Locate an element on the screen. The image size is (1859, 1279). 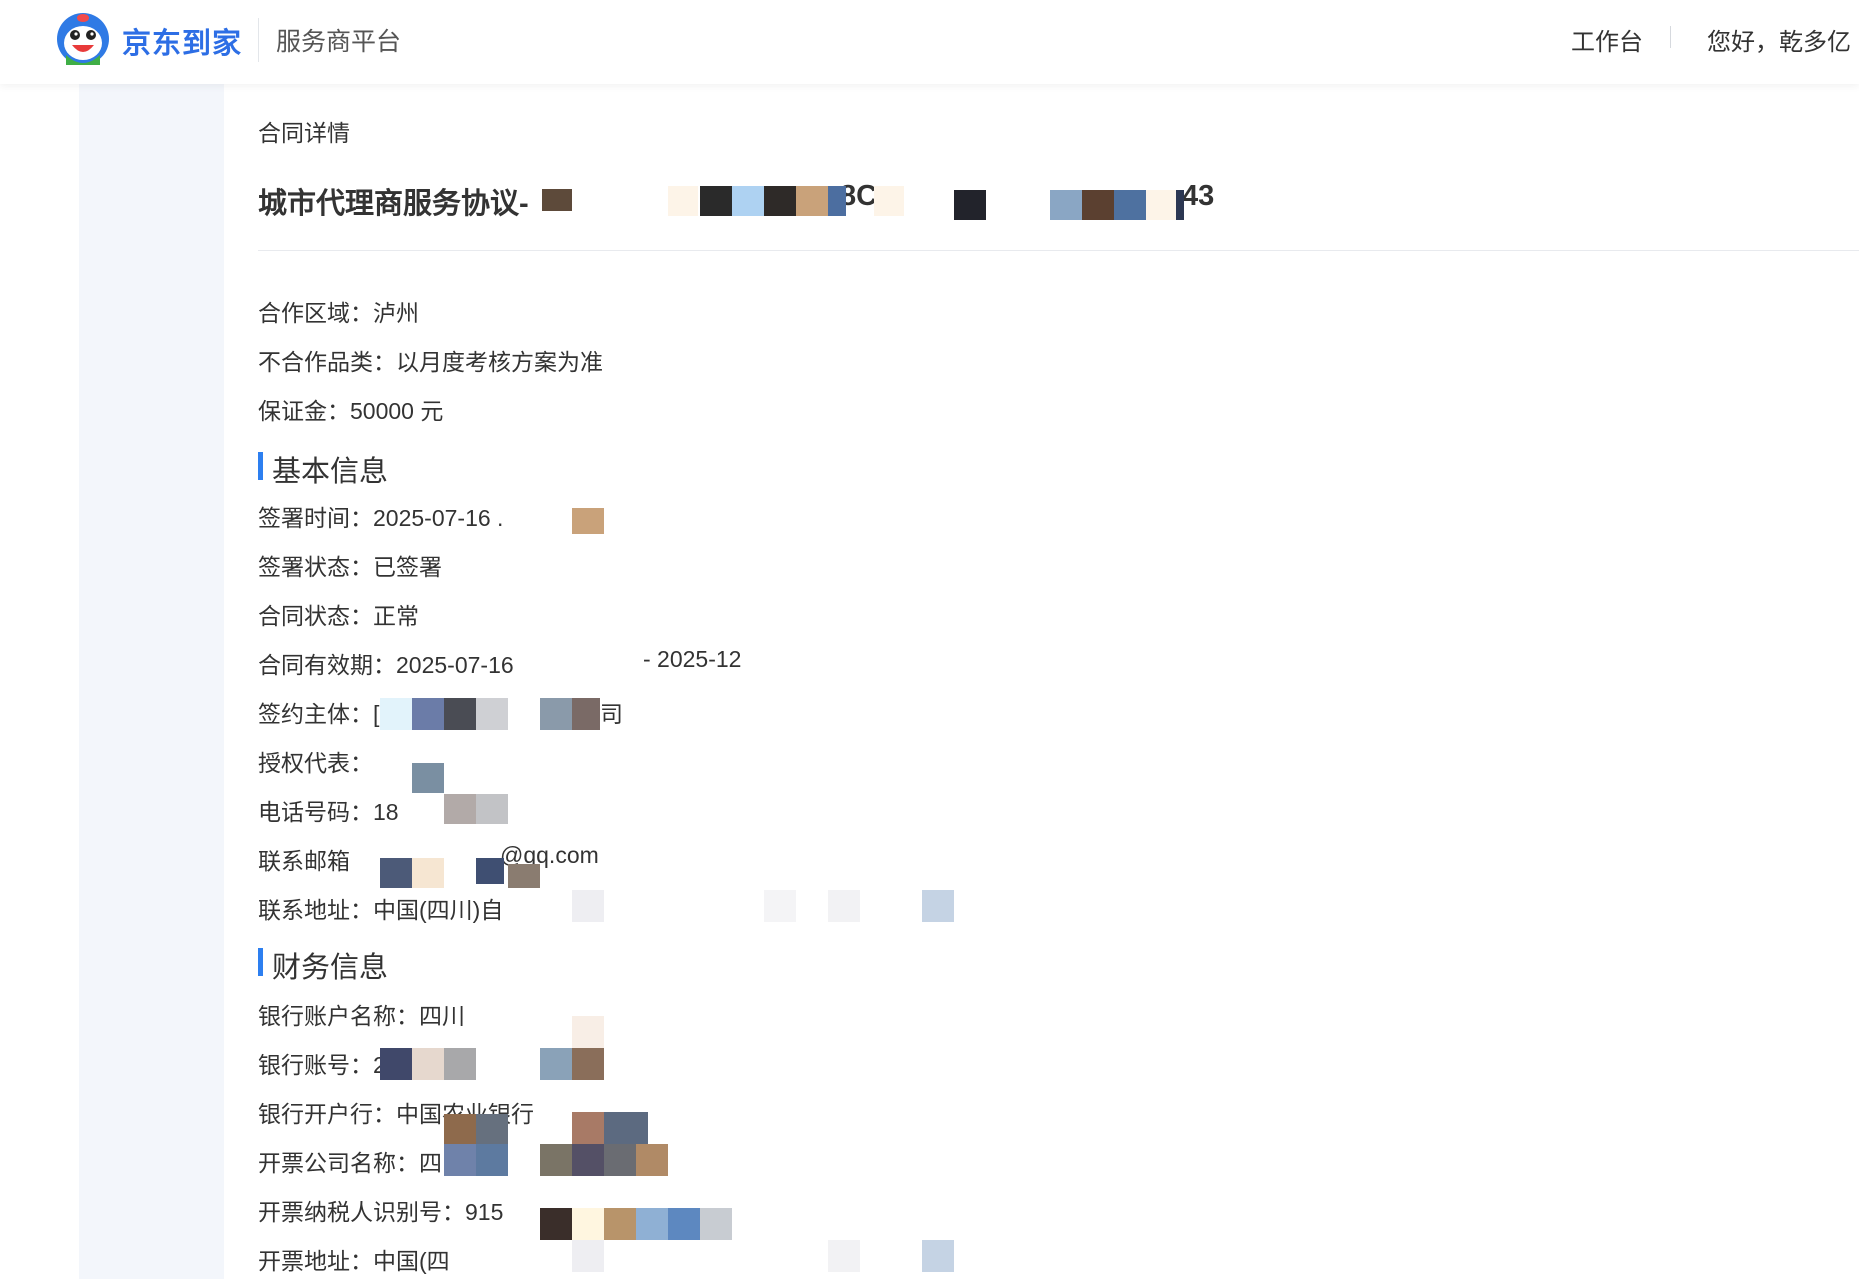
field-value: 915 is located at coordinates (484, 1212).